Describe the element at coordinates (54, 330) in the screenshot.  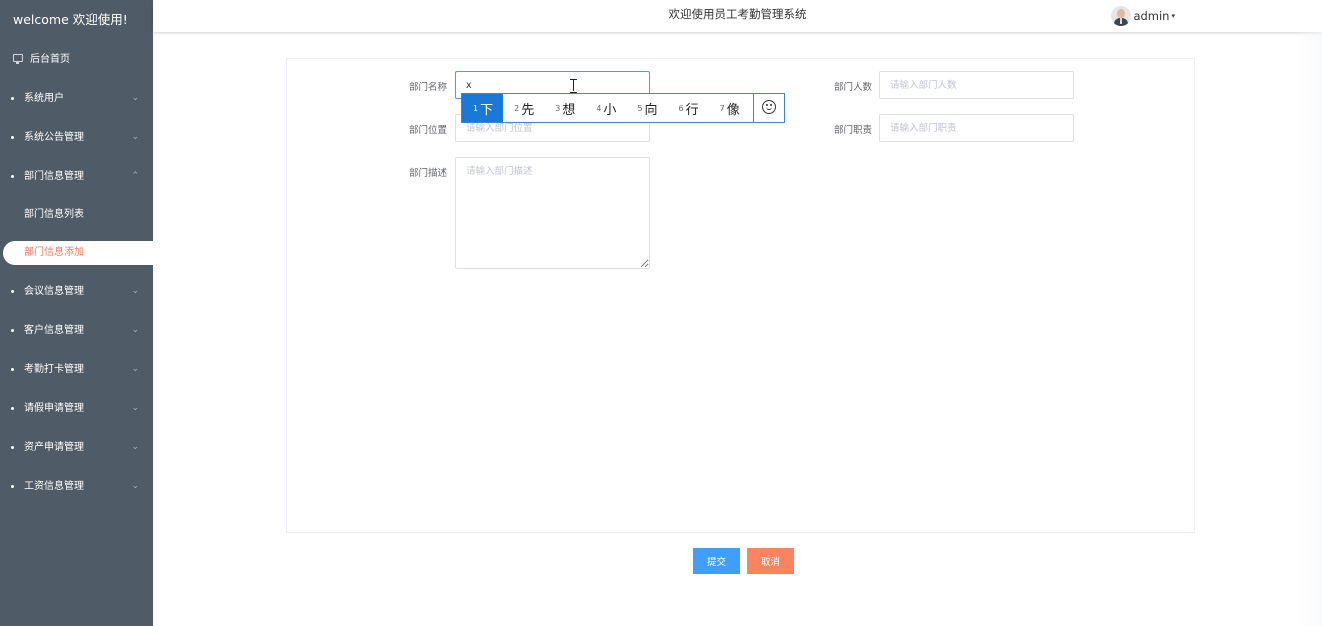
I see `sidebar-item-label: 客户信息管理` at that location.